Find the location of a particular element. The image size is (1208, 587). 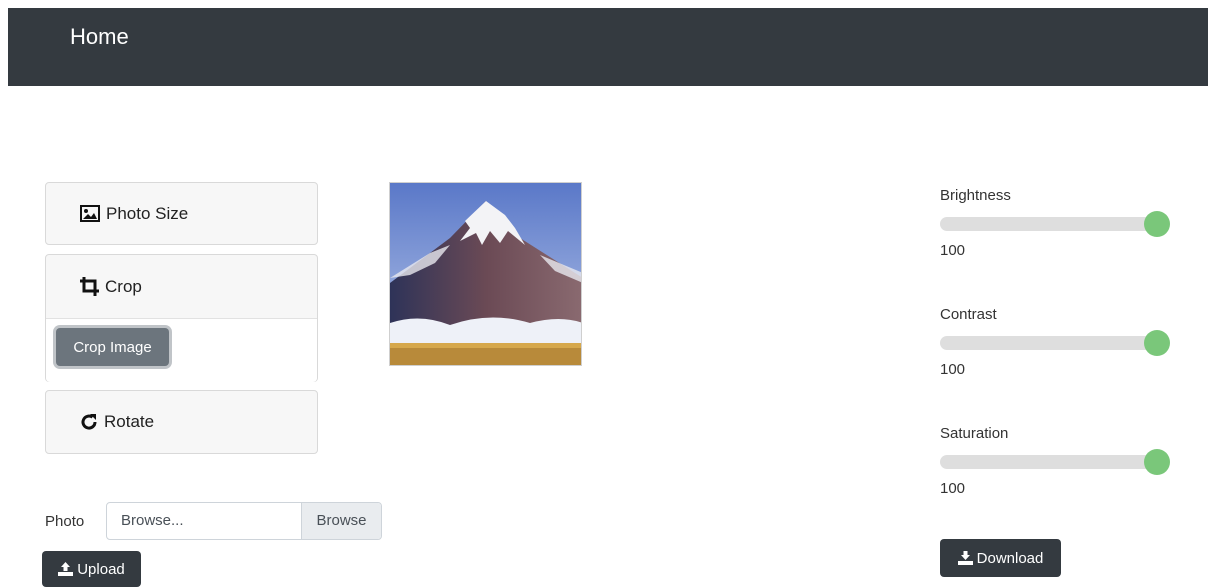

download-label: Download is located at coordinates (1010, 558).